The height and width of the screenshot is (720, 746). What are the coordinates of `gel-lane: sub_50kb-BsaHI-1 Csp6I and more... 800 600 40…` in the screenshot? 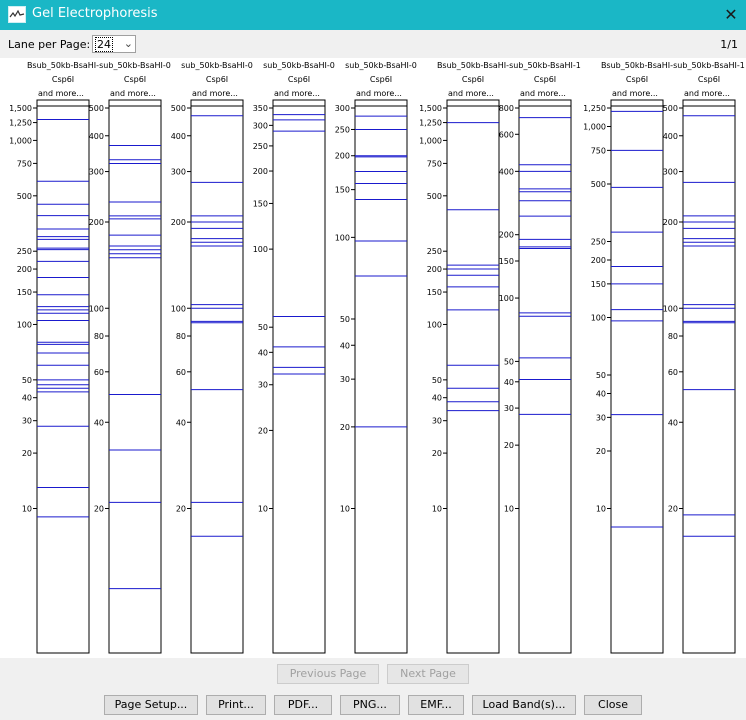 It's located at (540, 357).